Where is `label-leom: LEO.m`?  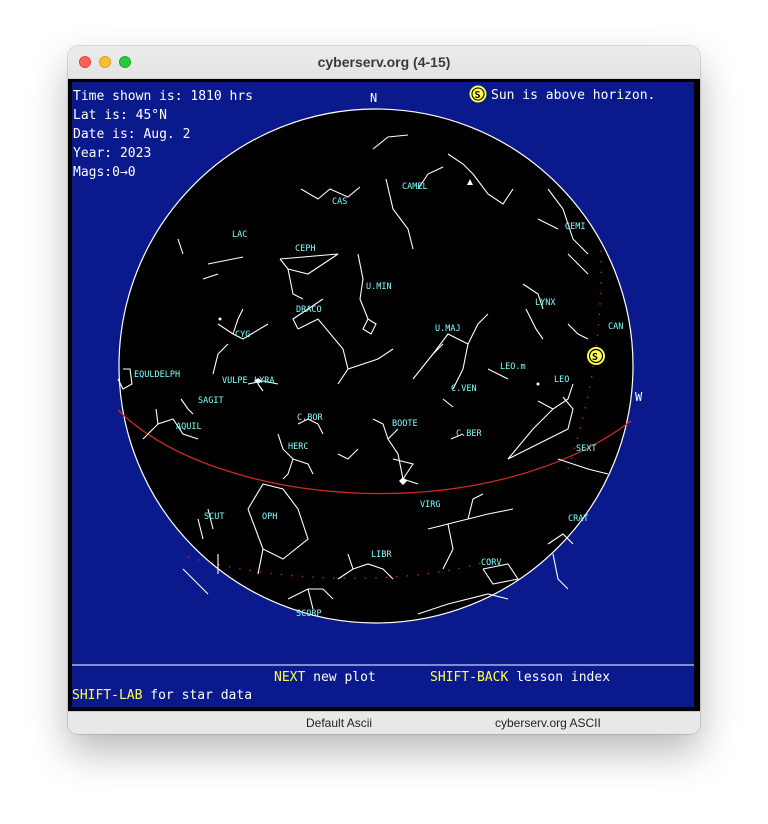
label-leom: LEO.m is located at coordinates (513, 367).